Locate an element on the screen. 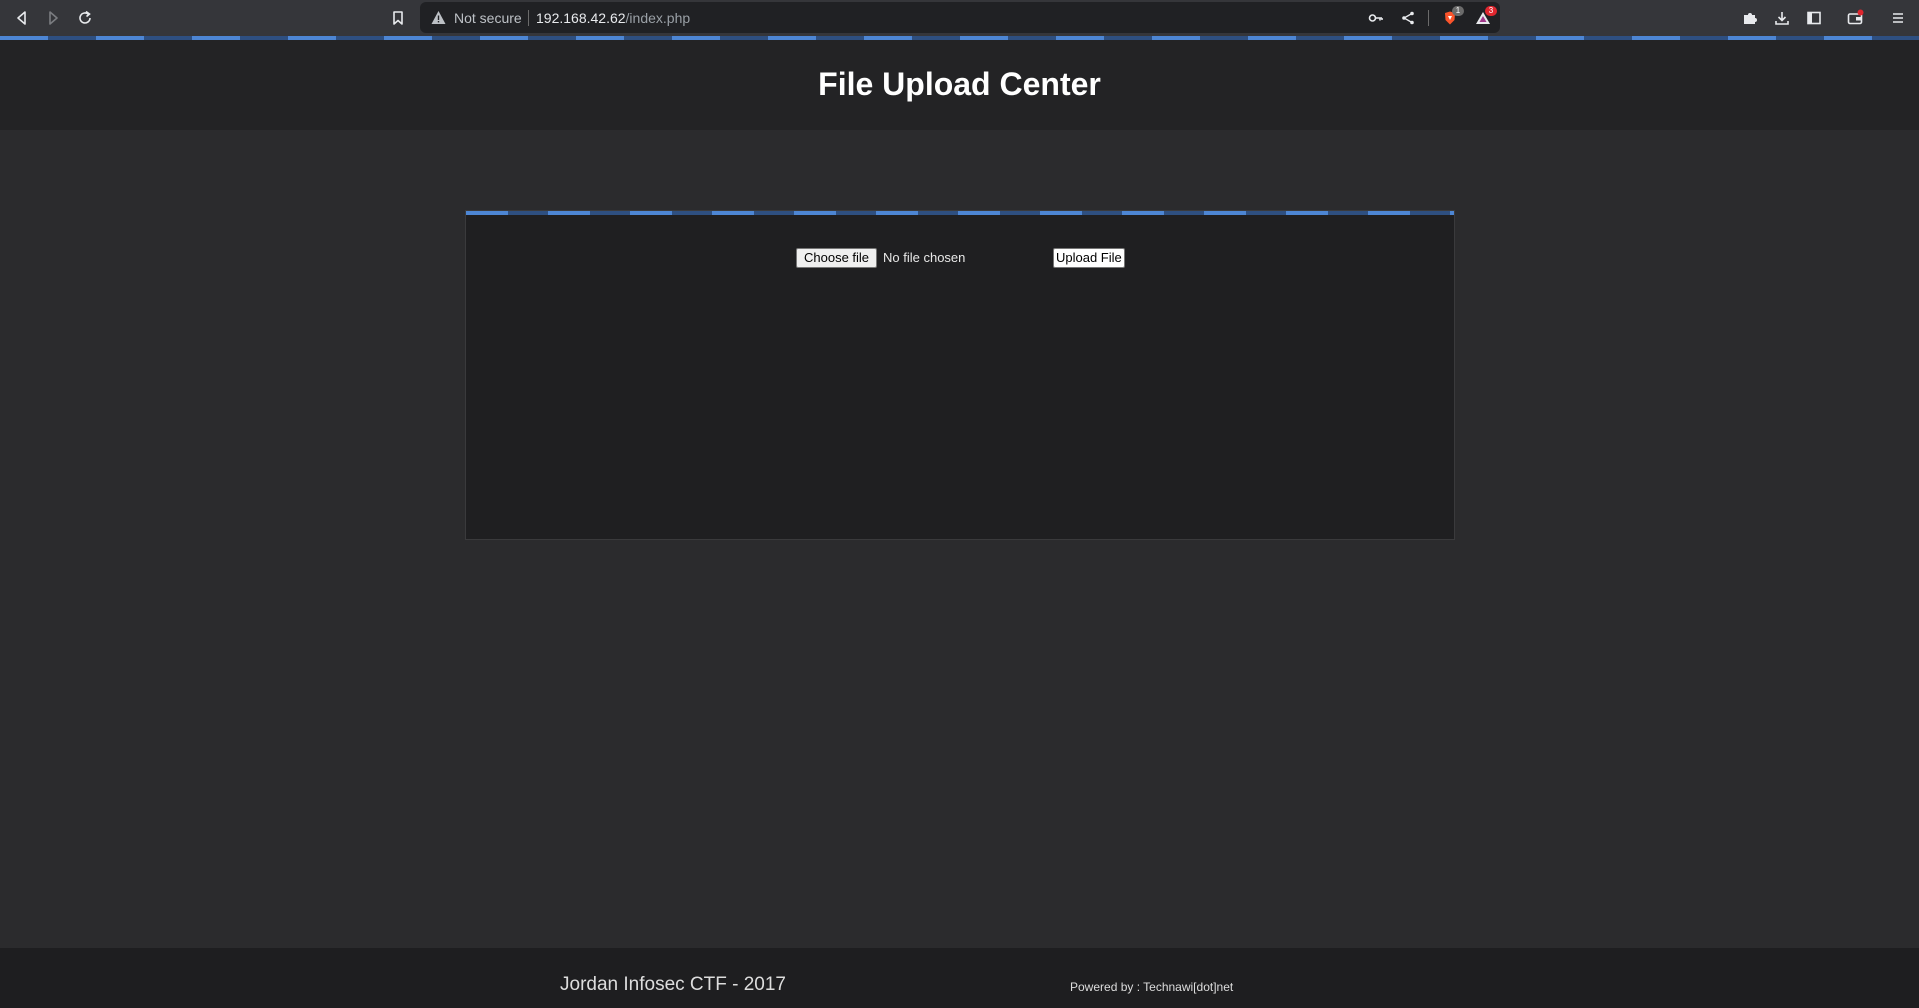 This screenshot has height=1008, width=1919. choose-file-button: Choose file is located at coordinates (837, 258).